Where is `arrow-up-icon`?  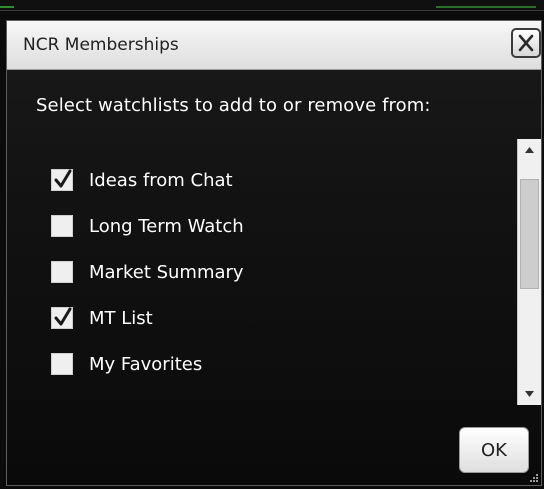
arrow-up-icon is located at coordinates (529, 150).